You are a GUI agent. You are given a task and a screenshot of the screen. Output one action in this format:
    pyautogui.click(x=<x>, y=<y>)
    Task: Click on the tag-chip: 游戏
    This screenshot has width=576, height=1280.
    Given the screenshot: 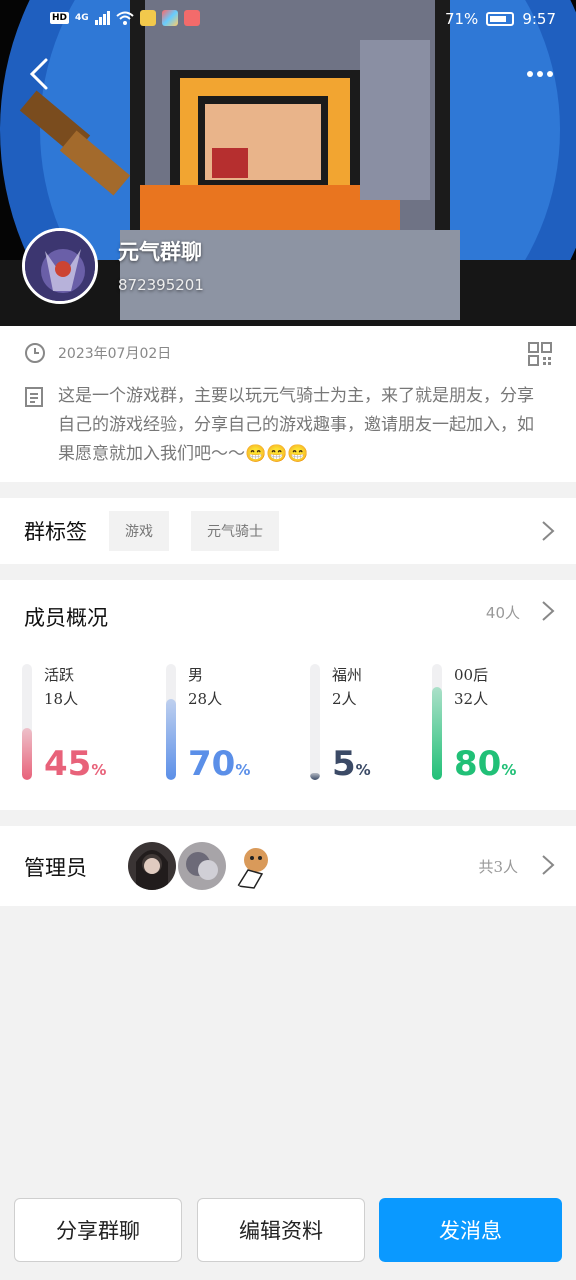 What is the action you would take?
    pyautogui.click(x=139, y=531)
    